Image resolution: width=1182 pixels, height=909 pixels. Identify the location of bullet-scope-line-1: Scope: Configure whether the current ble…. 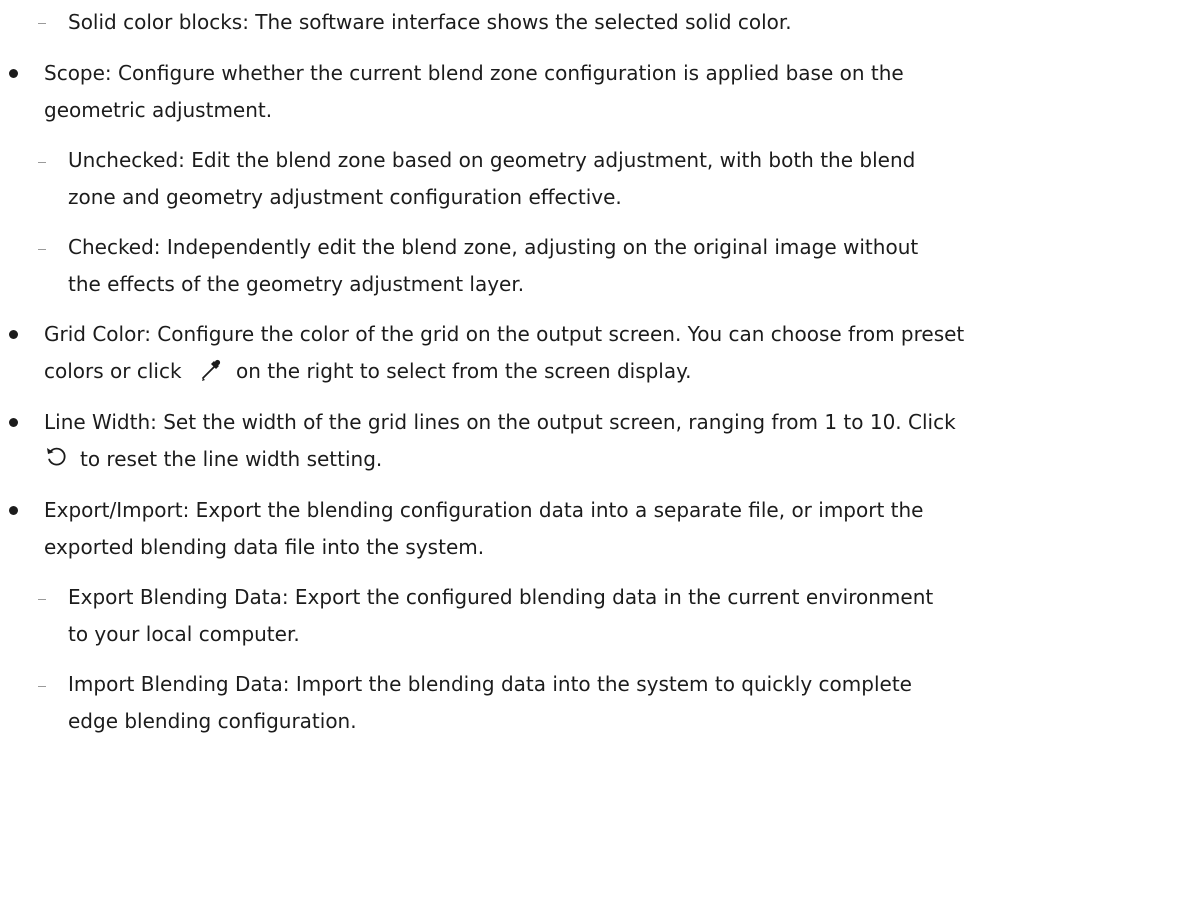
(474, 73).